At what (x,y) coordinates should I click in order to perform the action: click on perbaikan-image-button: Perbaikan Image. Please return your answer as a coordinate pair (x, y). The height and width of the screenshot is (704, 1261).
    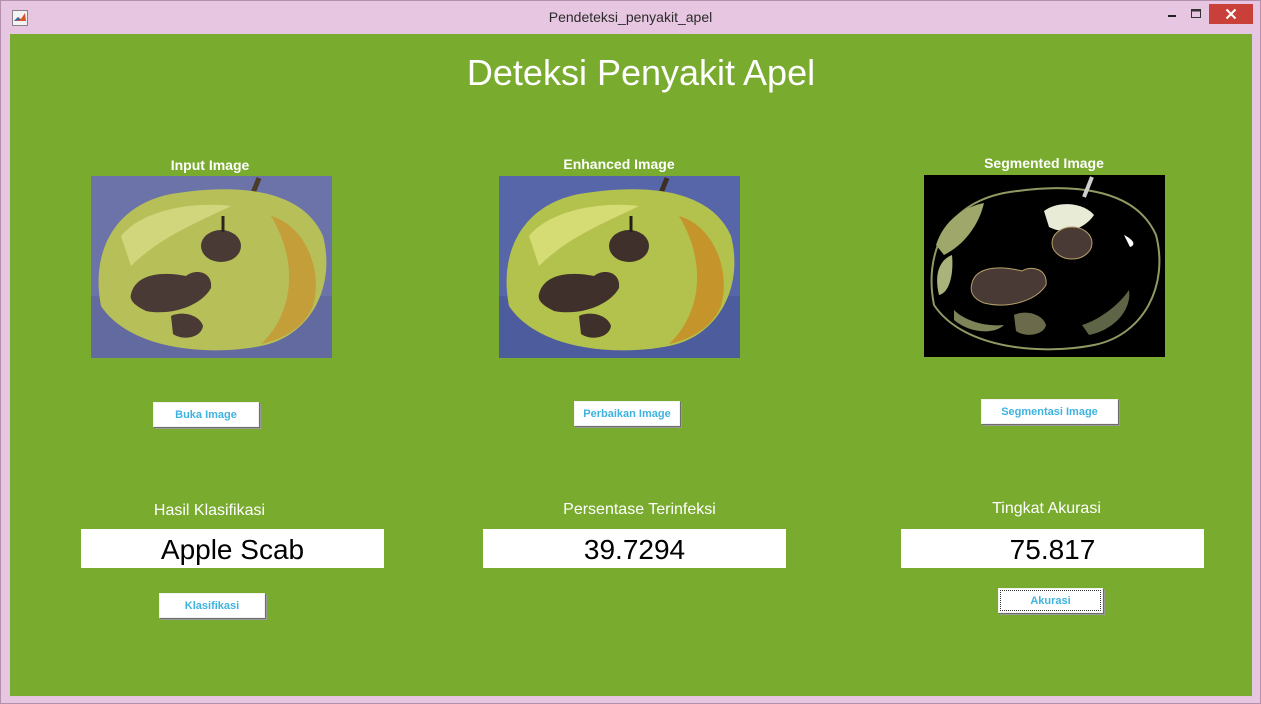
    Looking at the image, I should click on (627, 413).